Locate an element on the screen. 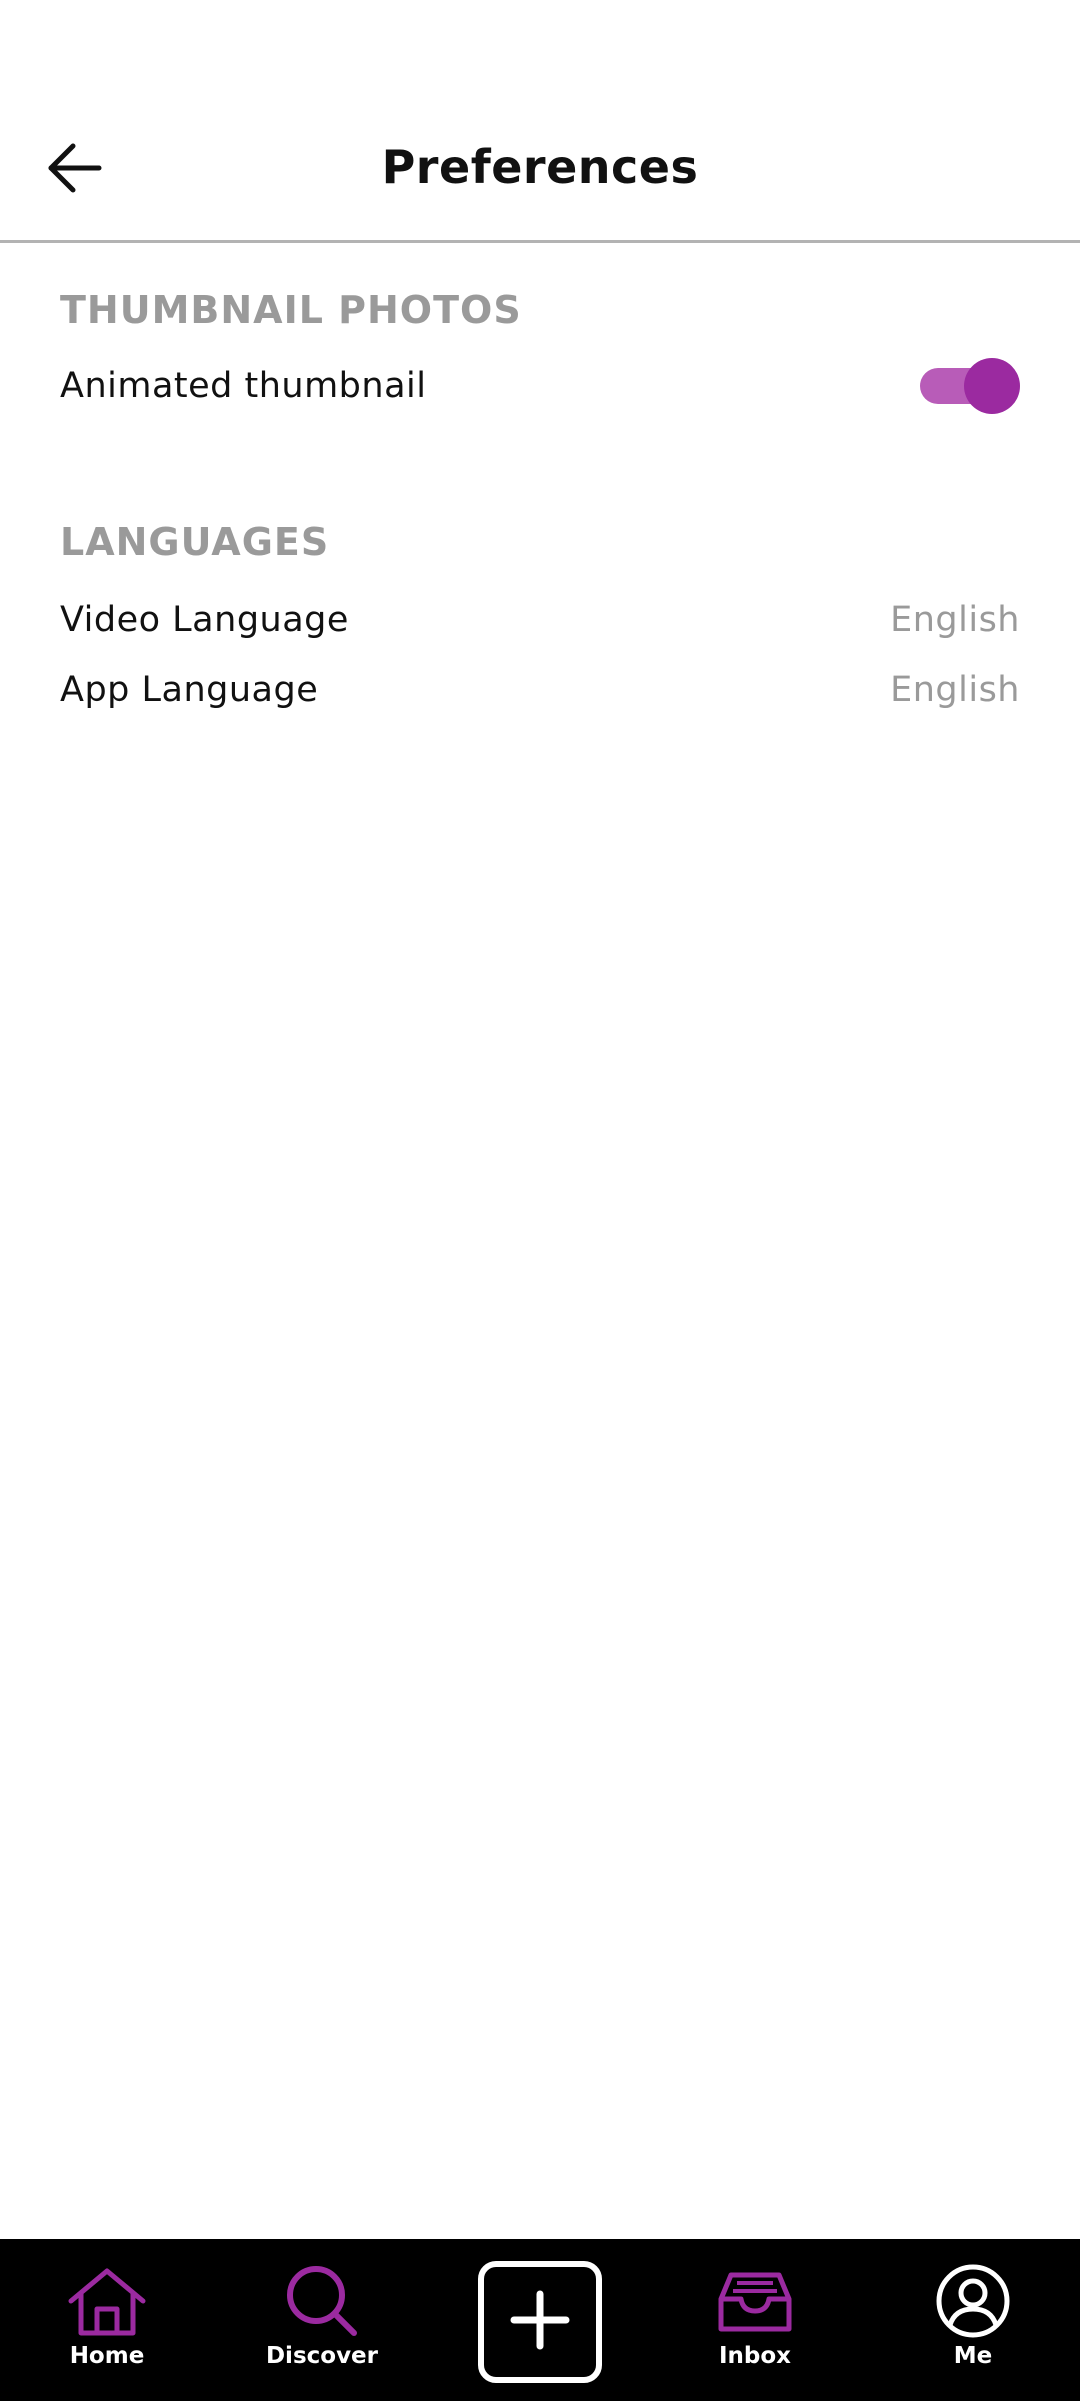 This screenshot has width=1080, height=2401. nav-discover-label: Discover is located at coordinates (322, 2356).